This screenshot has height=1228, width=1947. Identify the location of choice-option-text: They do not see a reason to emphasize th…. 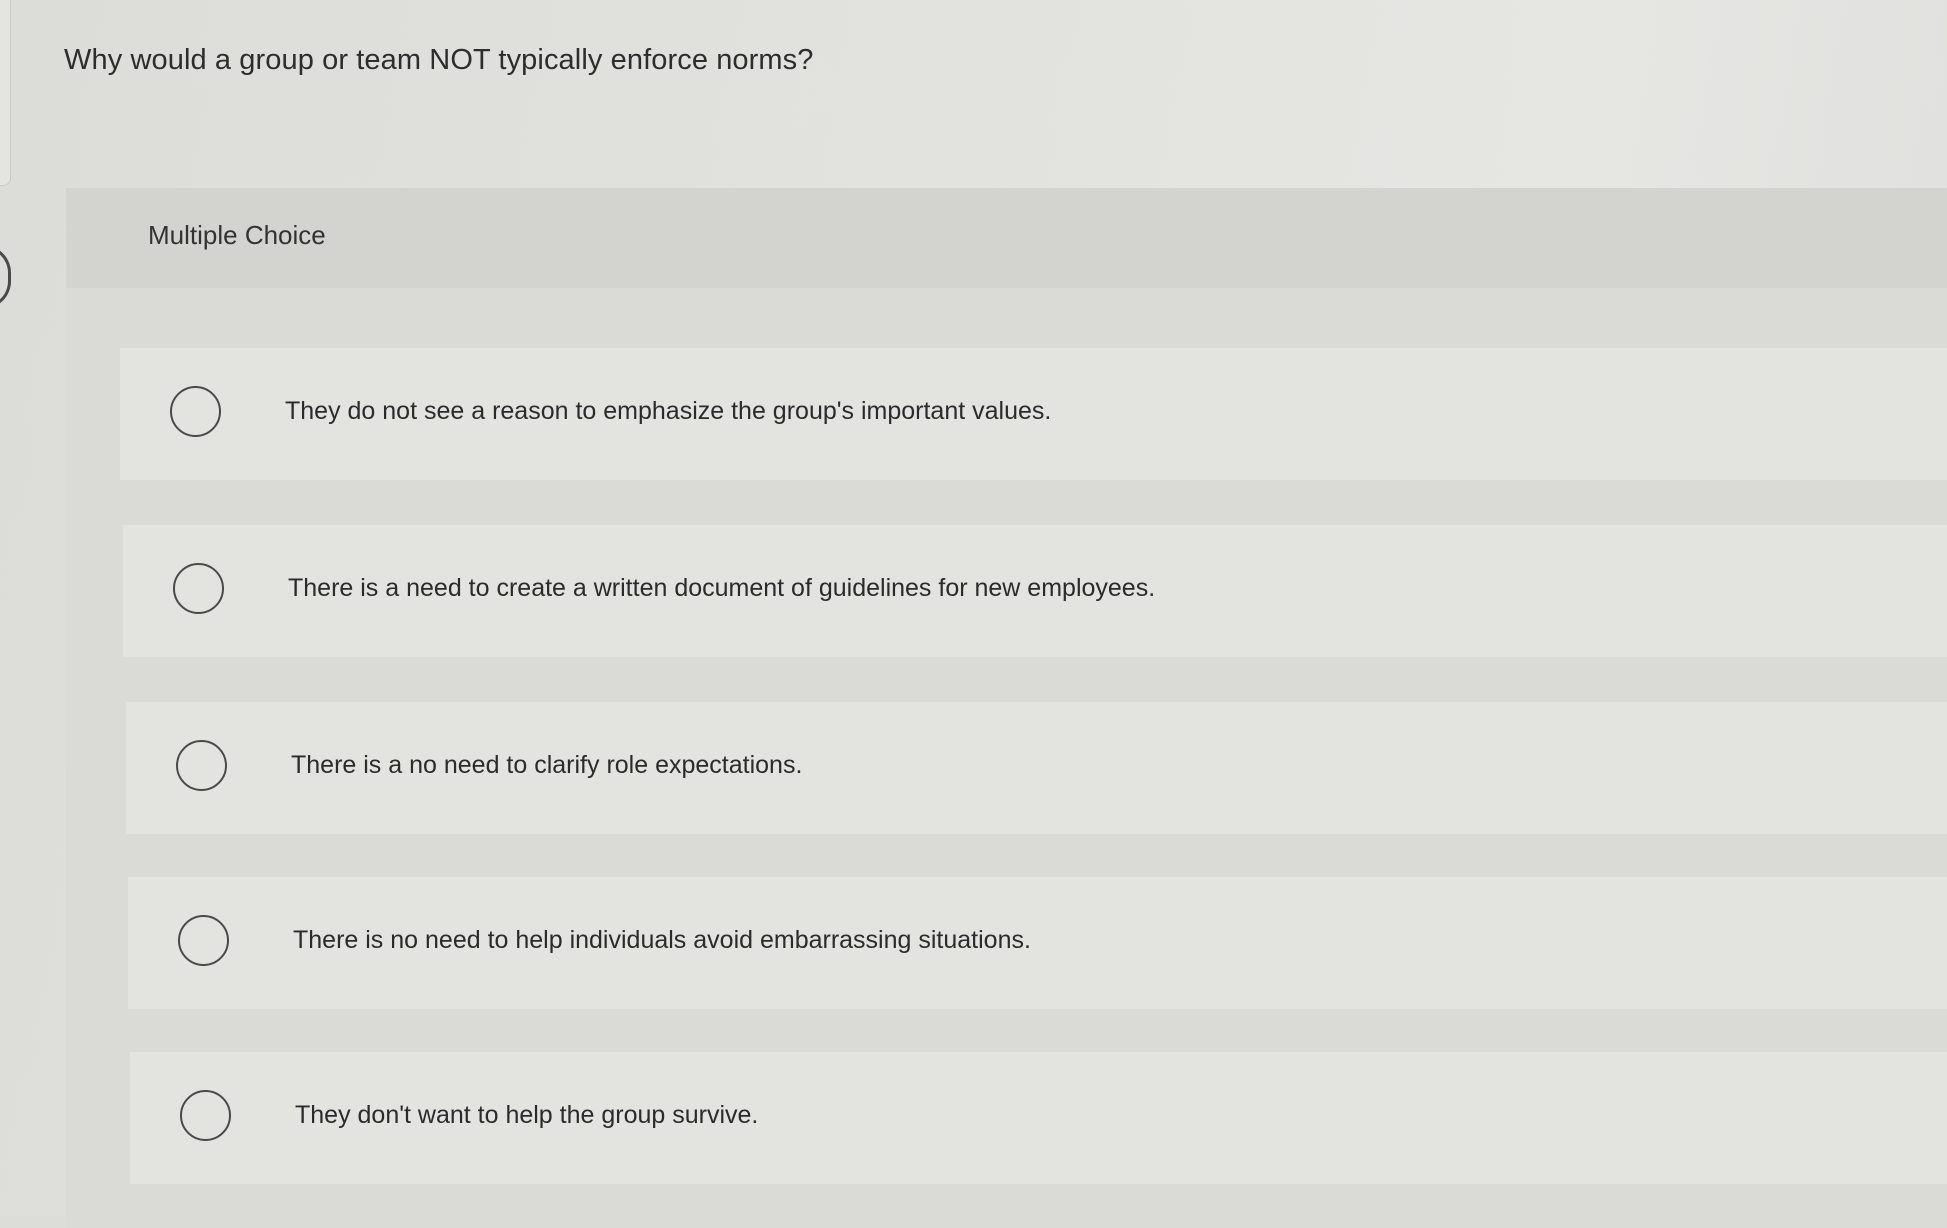
(668, 411).